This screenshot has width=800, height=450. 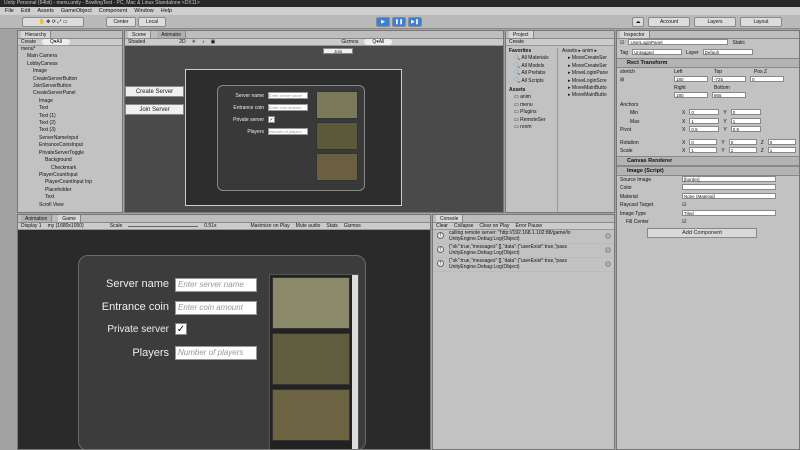 I want to click on menu-item-file: File, so click(x=9, y=11).